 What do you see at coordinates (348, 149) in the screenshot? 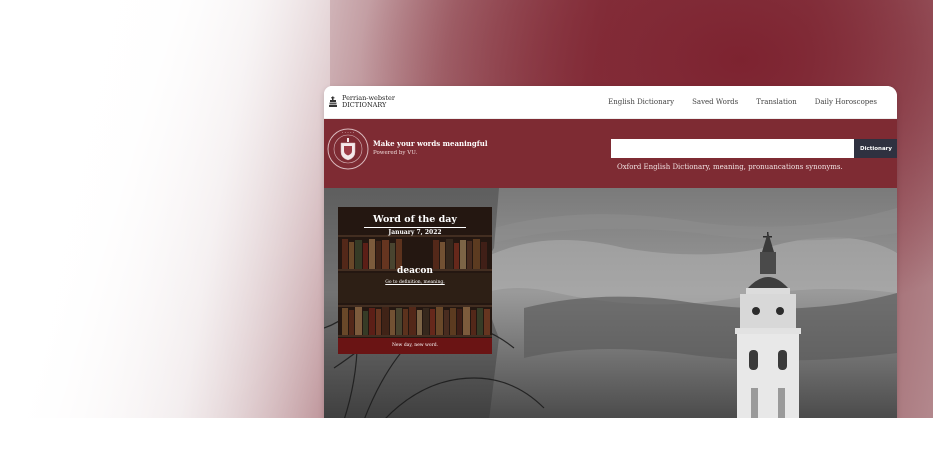
I see `university-seal-icon: • • • • •` at bounding box center [348, 149].